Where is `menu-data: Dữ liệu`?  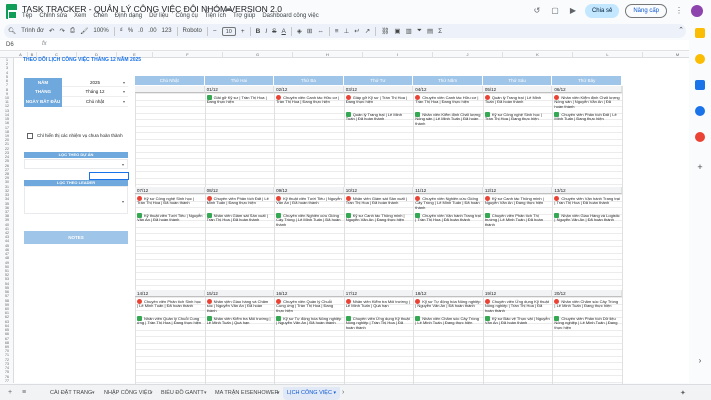
menu-data: Dữ liệu is located at coordinates (158, 16).